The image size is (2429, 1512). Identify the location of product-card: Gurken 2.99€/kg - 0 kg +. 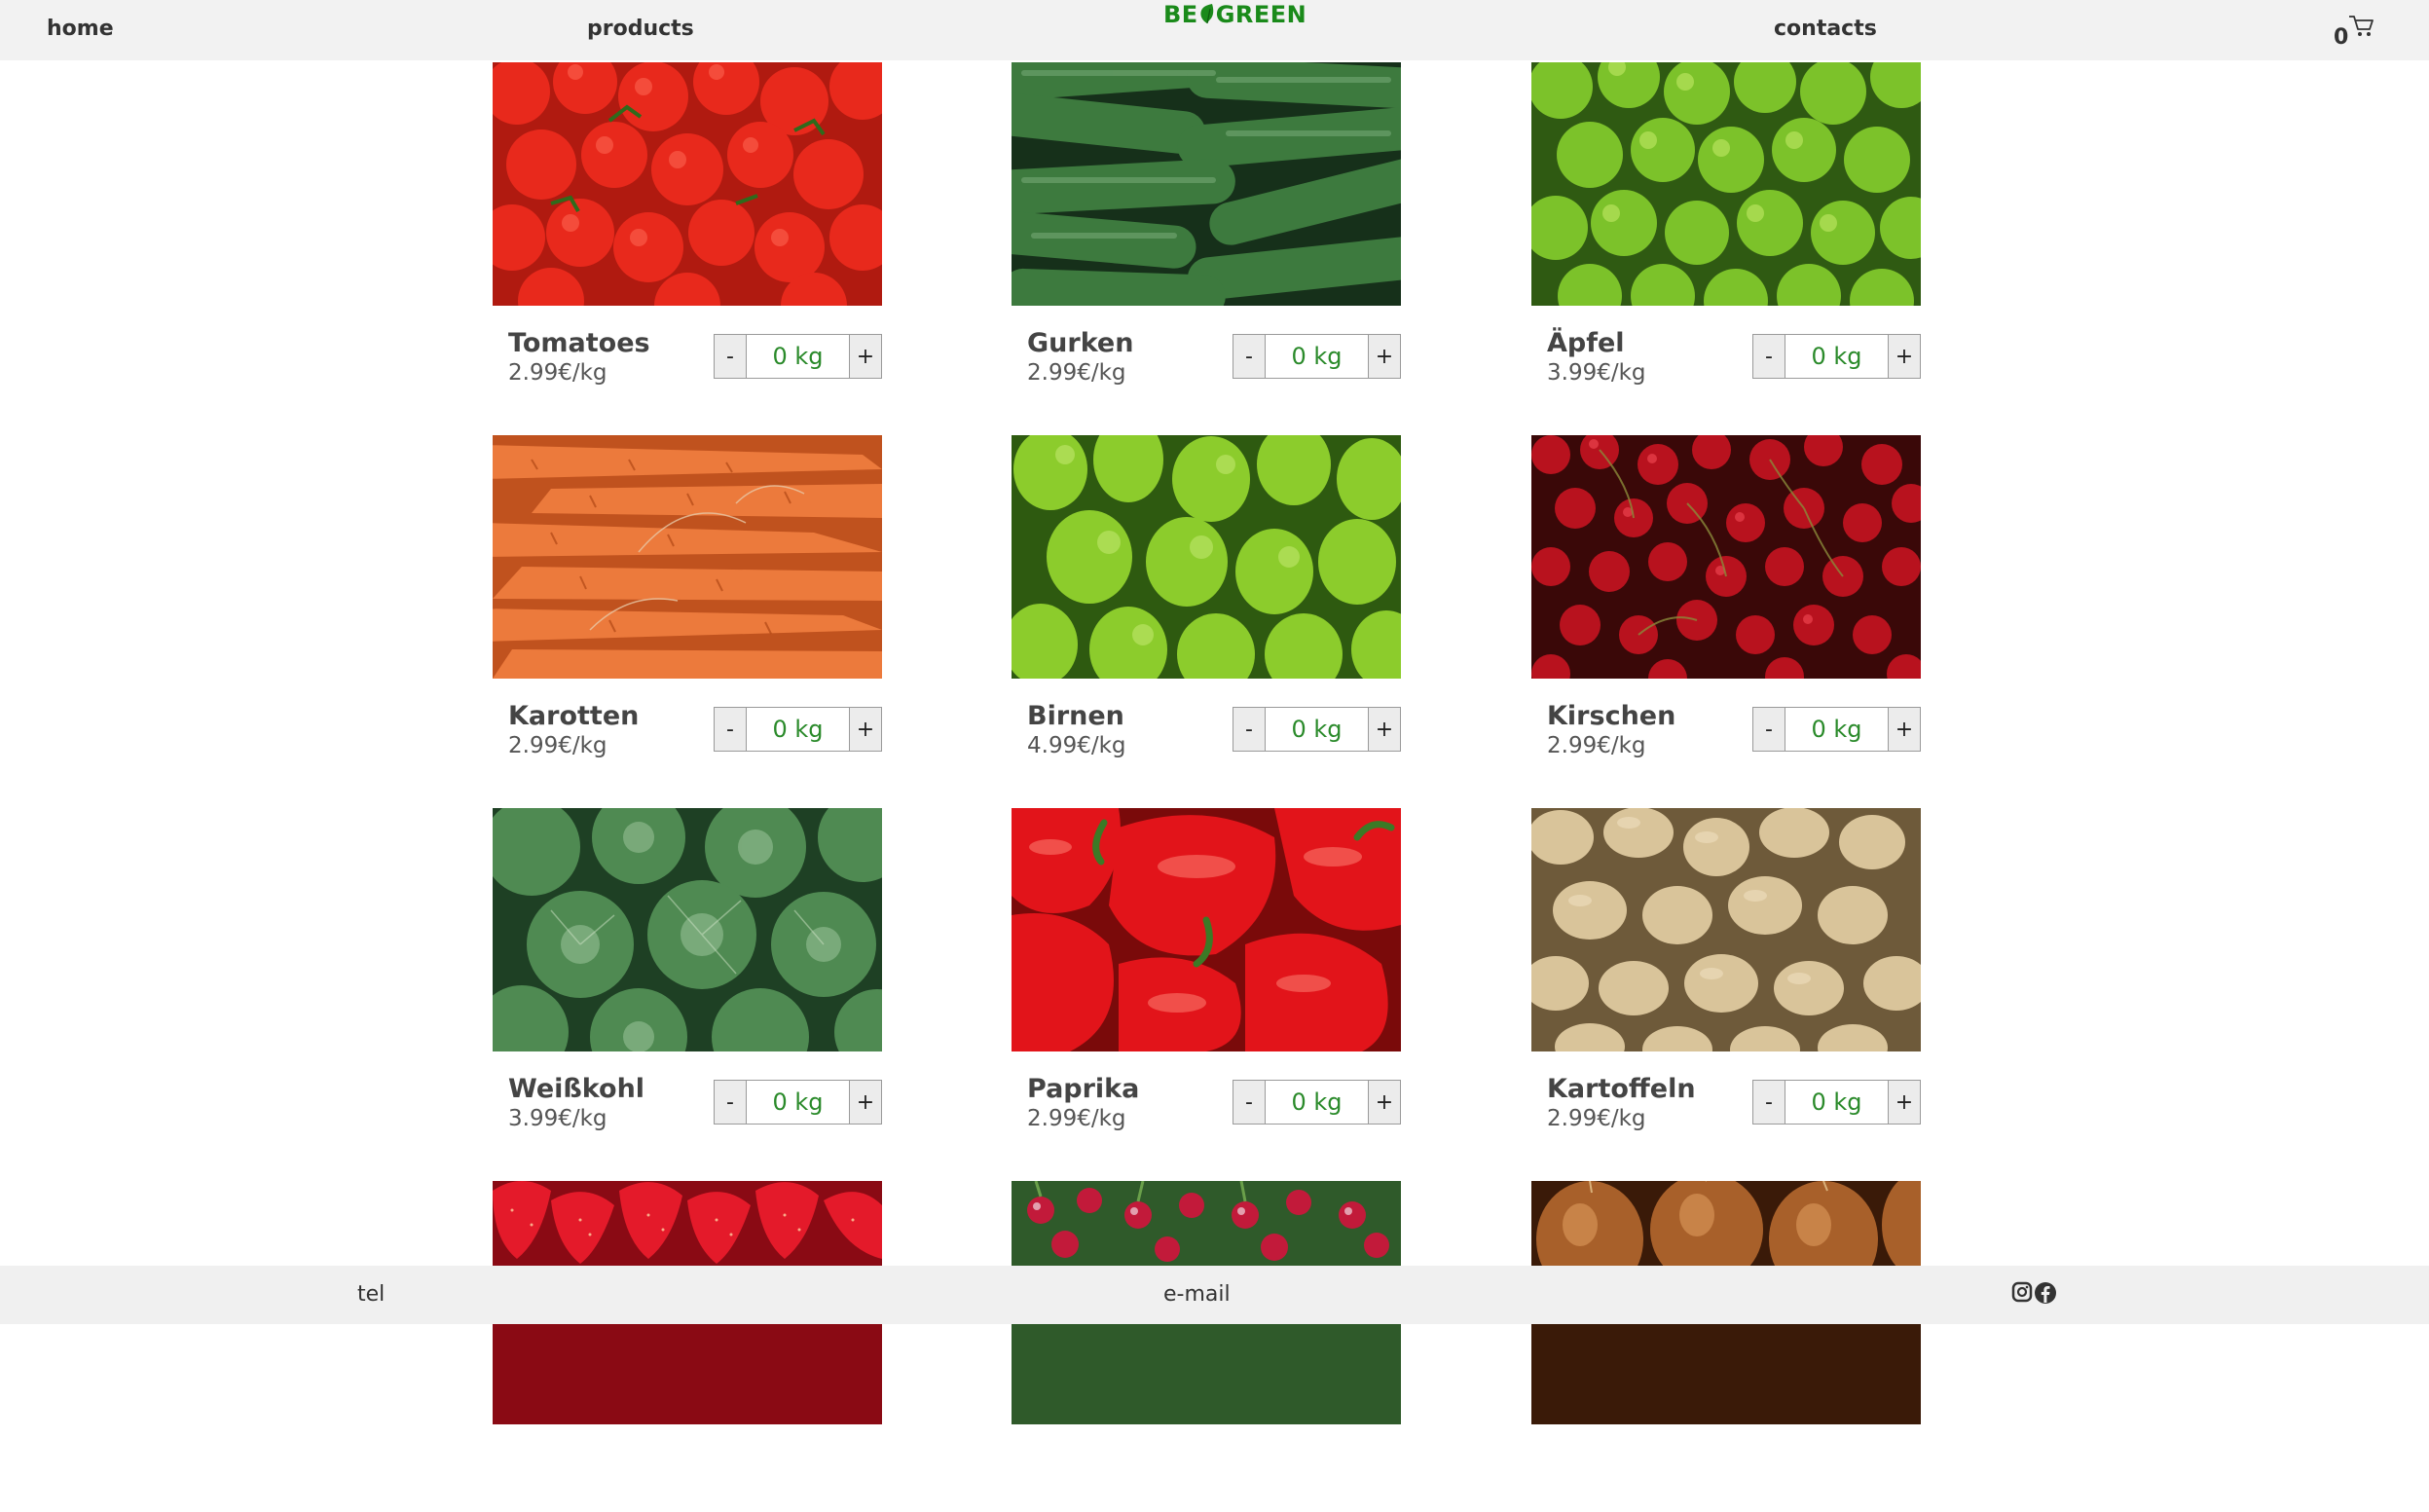
(1206, 227).